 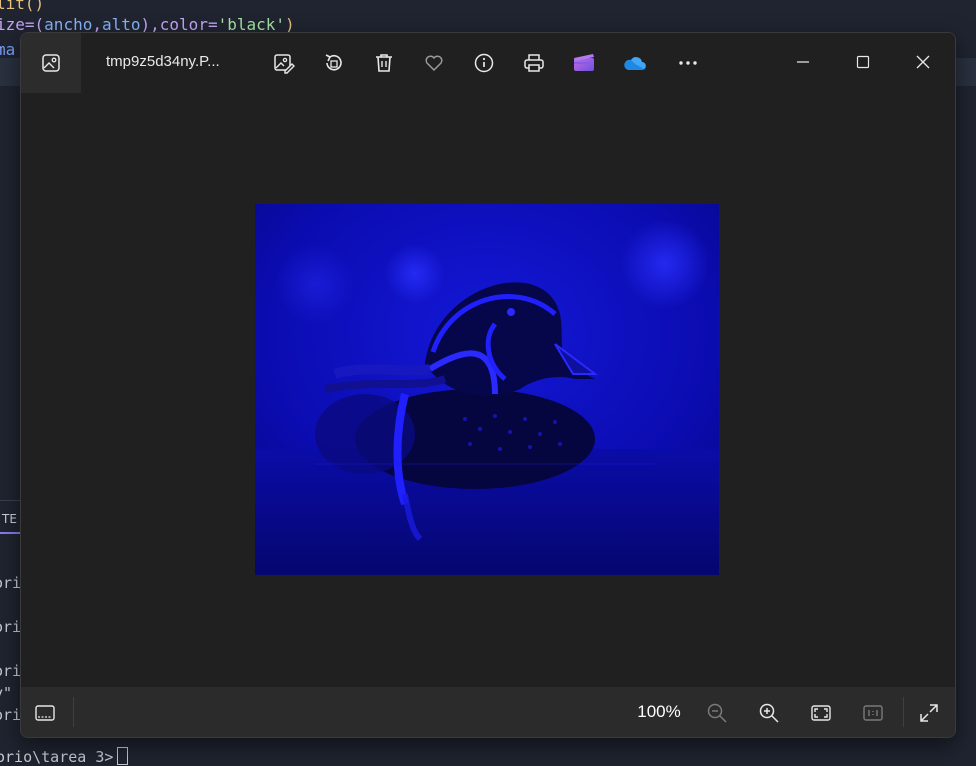 I want to click on bottom-toolbar: 100%, so click(x=488, y=712).